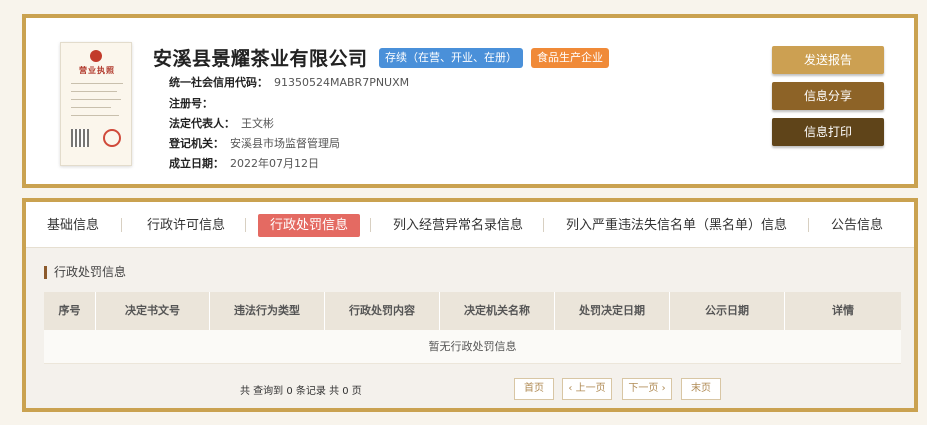 The height and width of the screenshot is (425, 927). What do you see at coordinates (285, 143) in the screenshot?
I see `info-value: 安溪县市场监督管理局` at bounding box center [285, 143].